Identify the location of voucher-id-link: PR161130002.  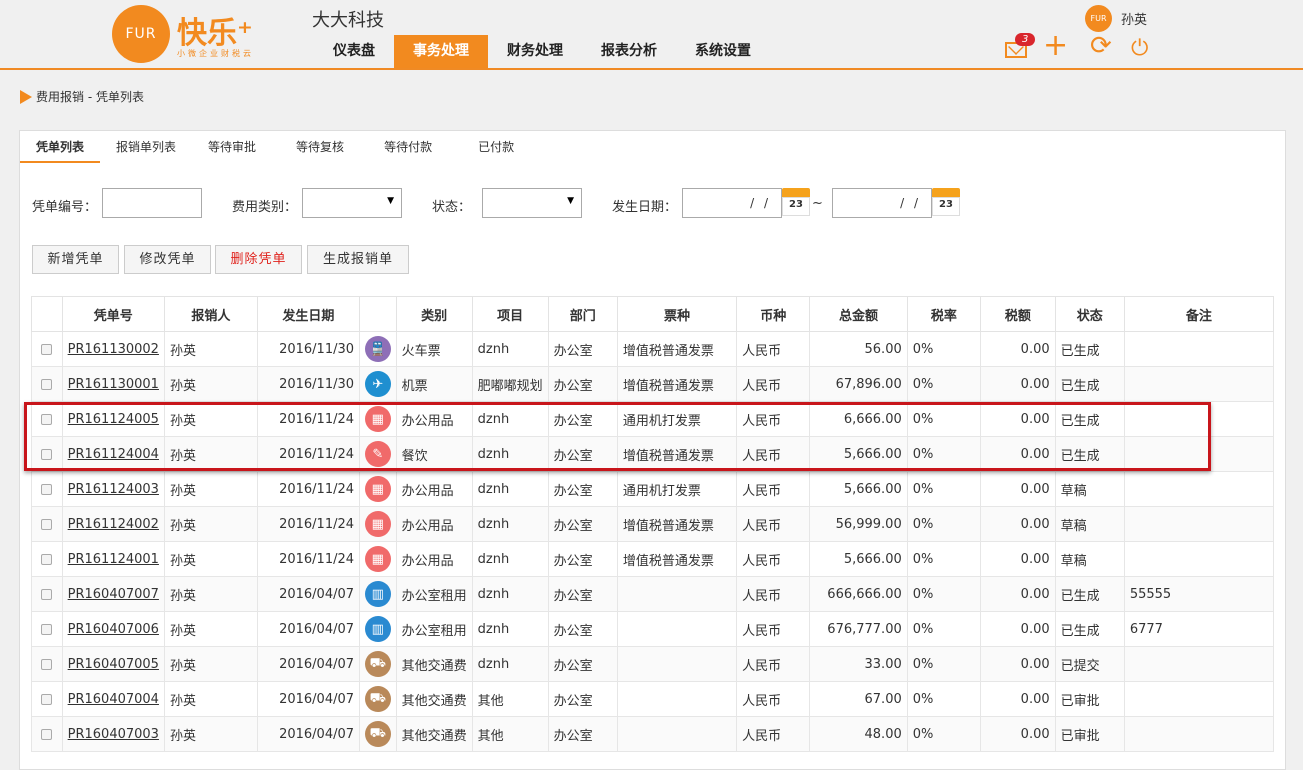
(113, 349).